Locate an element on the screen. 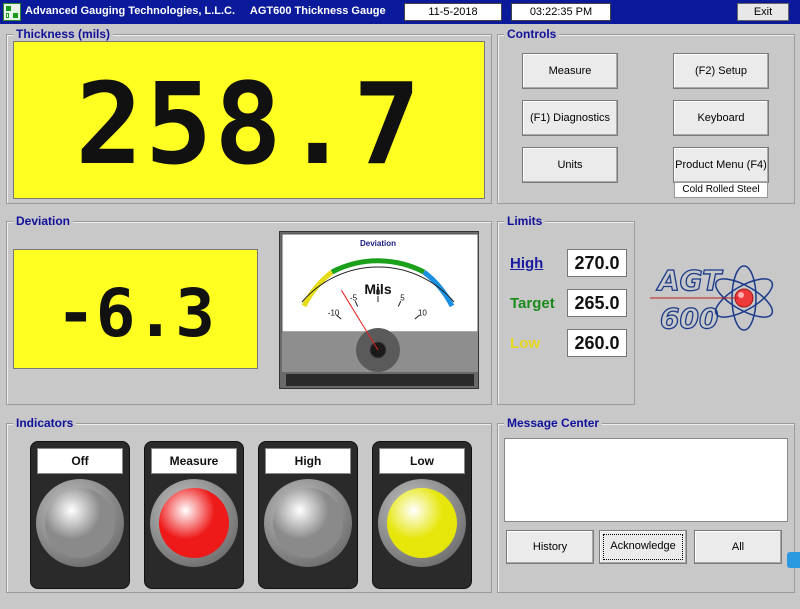 This screenshot has width=800, height=609. product-name: AGT600 Thickness Gauge is located at coordinates (317, 11).